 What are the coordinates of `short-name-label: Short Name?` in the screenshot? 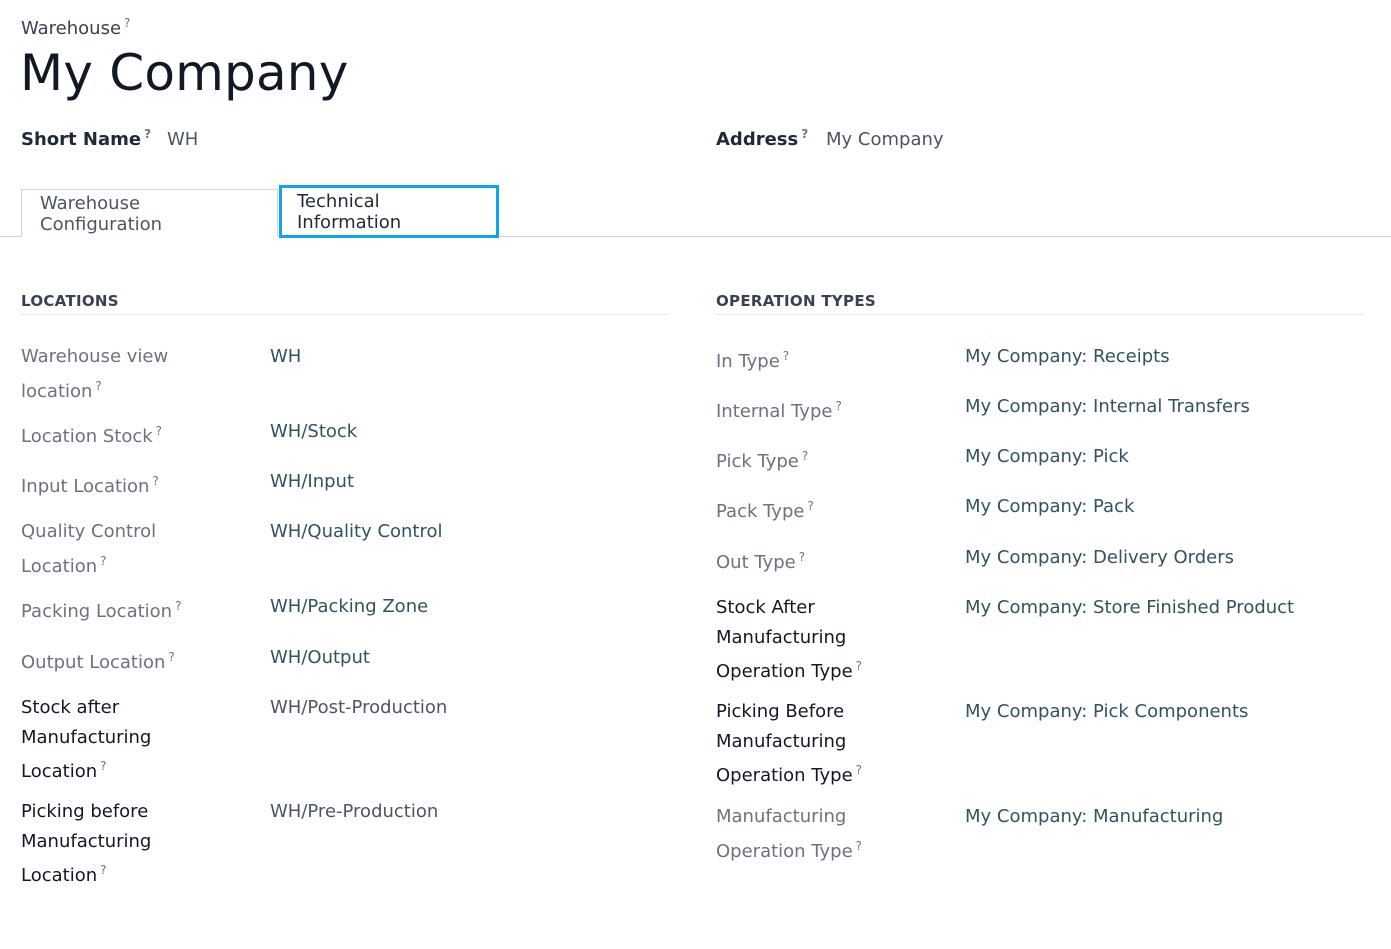 It's located at (86, 138).